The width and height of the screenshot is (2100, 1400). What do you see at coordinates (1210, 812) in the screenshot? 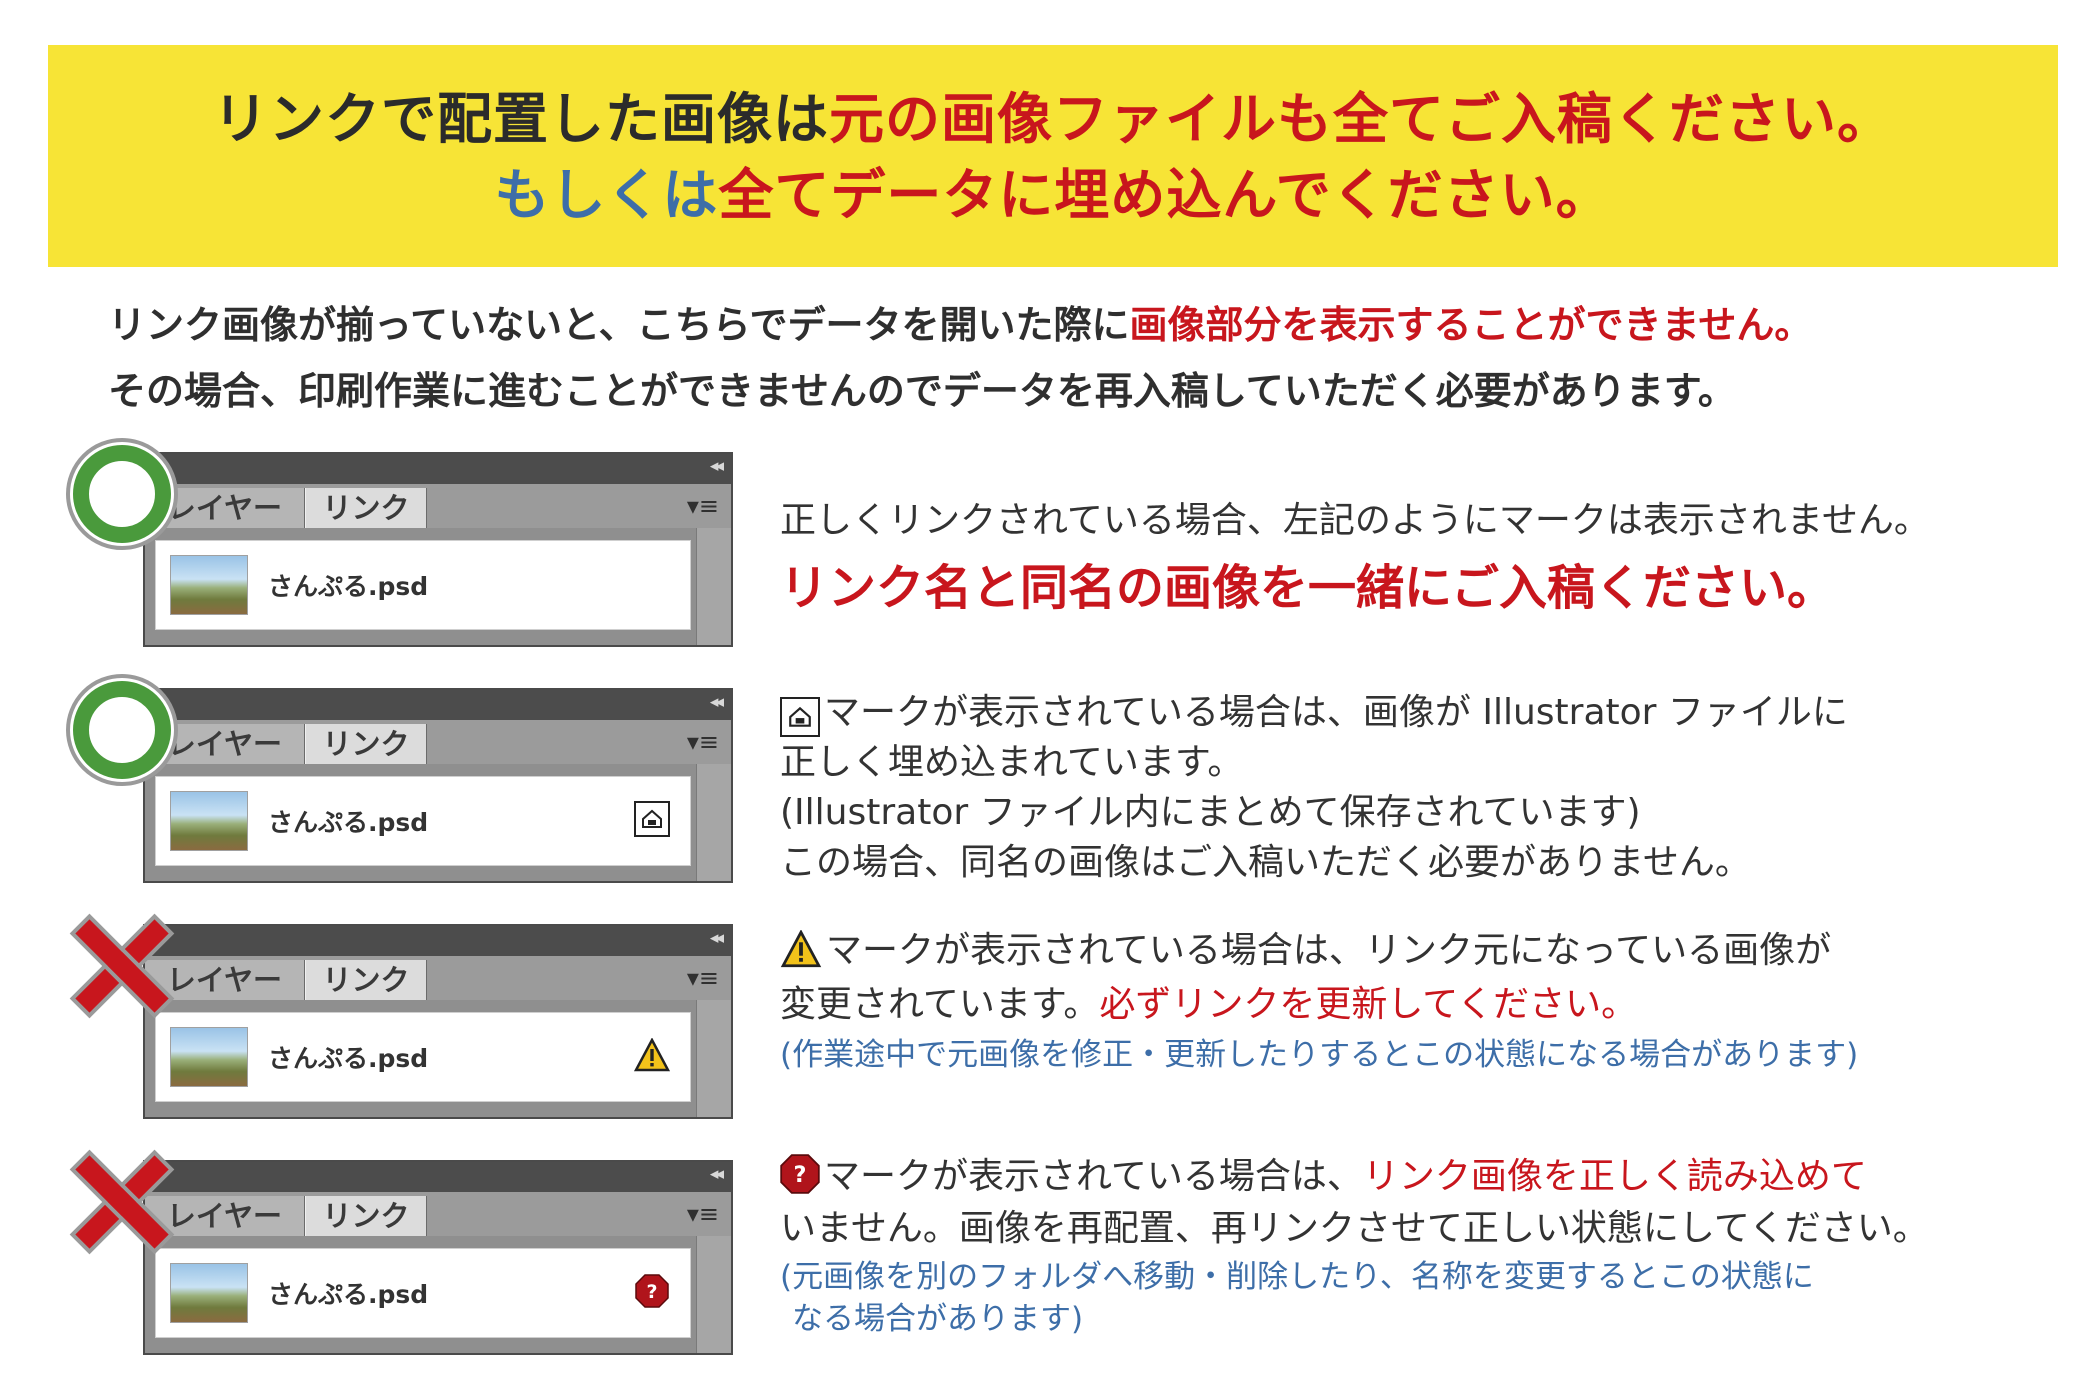
I see `row2-text3: (Illustrator ファイル内にまとめて保存されています)` at bounding box center [1210, 812].